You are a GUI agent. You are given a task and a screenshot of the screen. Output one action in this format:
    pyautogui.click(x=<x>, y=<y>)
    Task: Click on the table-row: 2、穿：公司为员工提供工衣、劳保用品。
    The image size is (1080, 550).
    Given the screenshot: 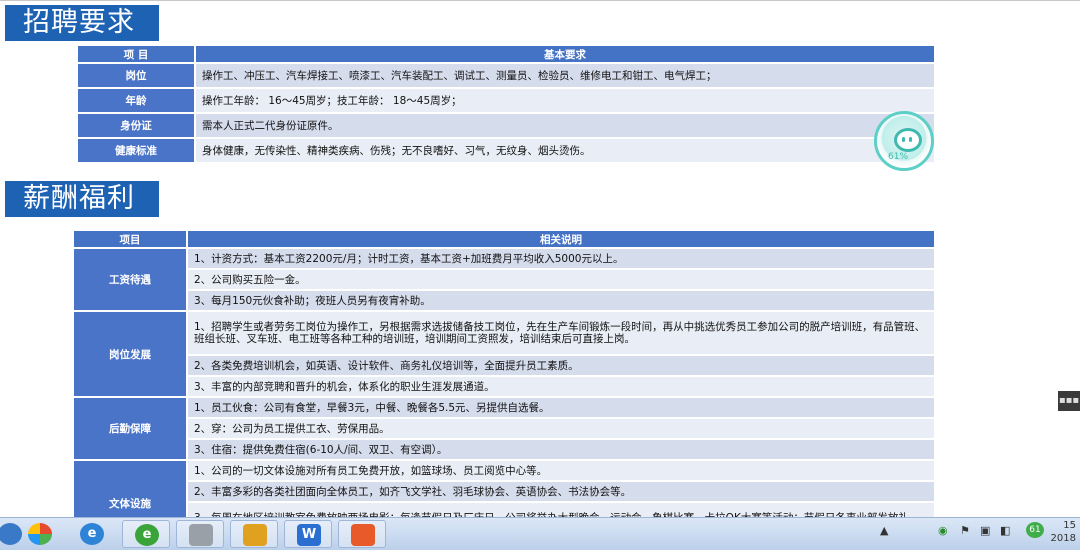 What is the action you would take?
    pyautogui.click(x=504, y=429)
    